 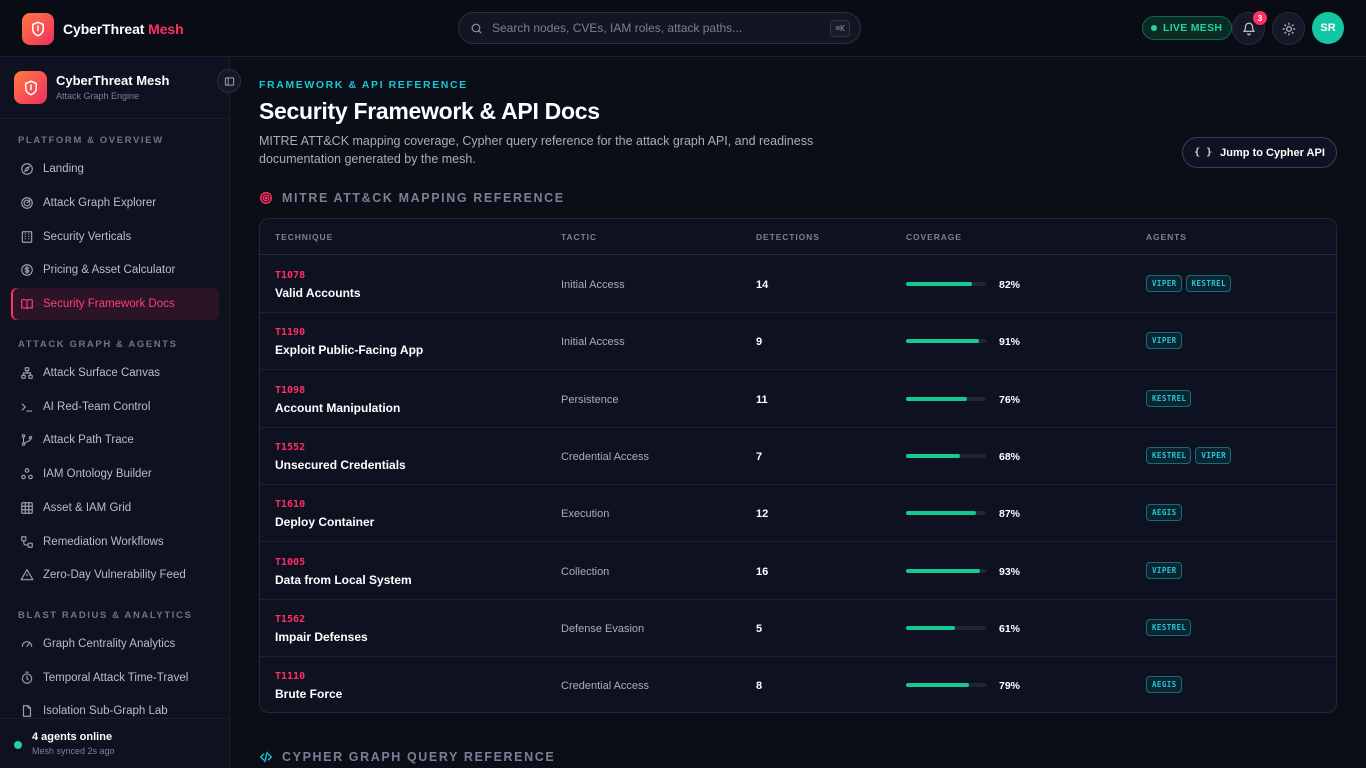 I want to click on sidebar-item-temporal-time-travel: Temporal Attack Time-Travel, so click(x=115, y=678).